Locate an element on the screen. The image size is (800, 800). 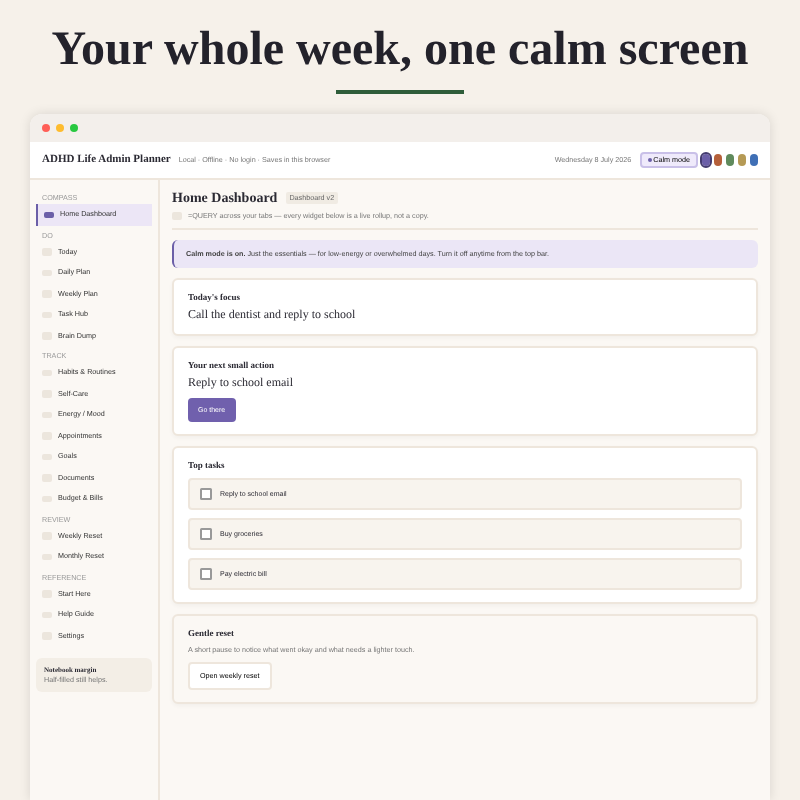
close-icon is located at coordinates (46, 128).